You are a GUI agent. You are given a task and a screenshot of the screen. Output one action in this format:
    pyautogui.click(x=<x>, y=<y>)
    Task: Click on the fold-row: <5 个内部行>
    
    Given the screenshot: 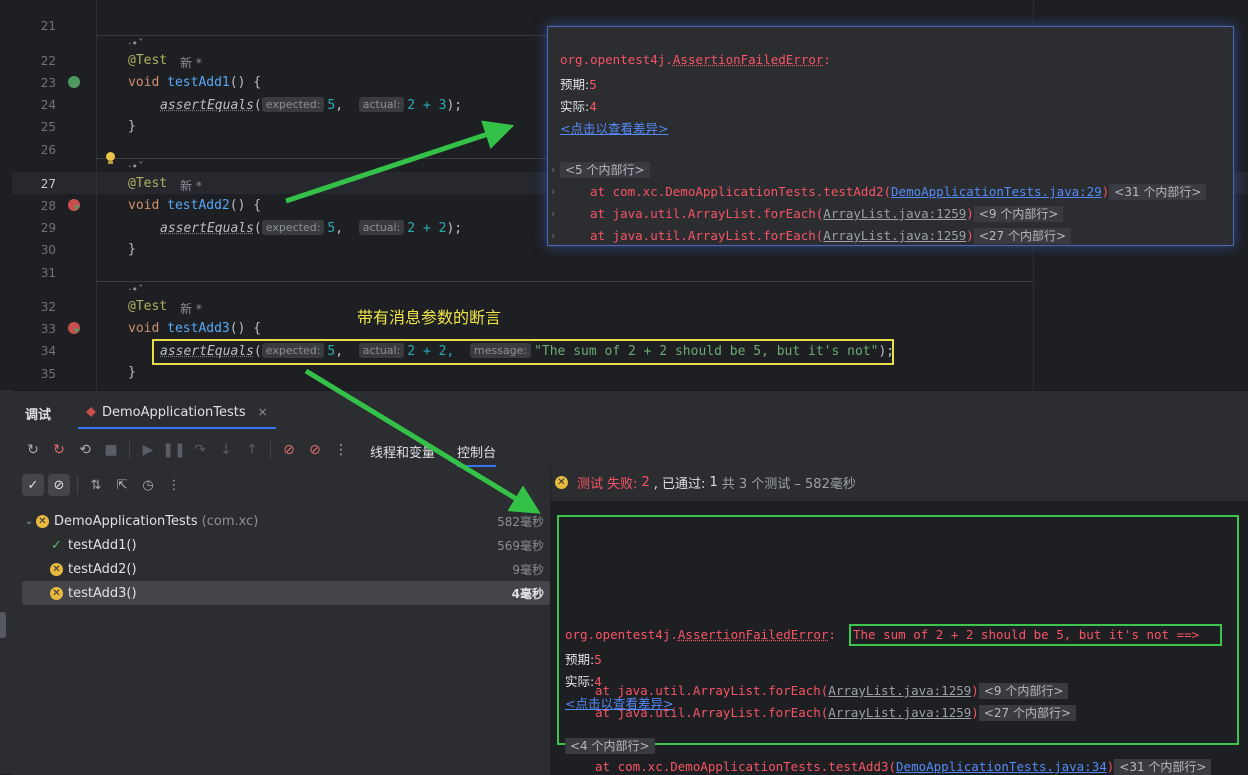 What is the action you would take?
    pyautogui.click(x=605, y=169)
    